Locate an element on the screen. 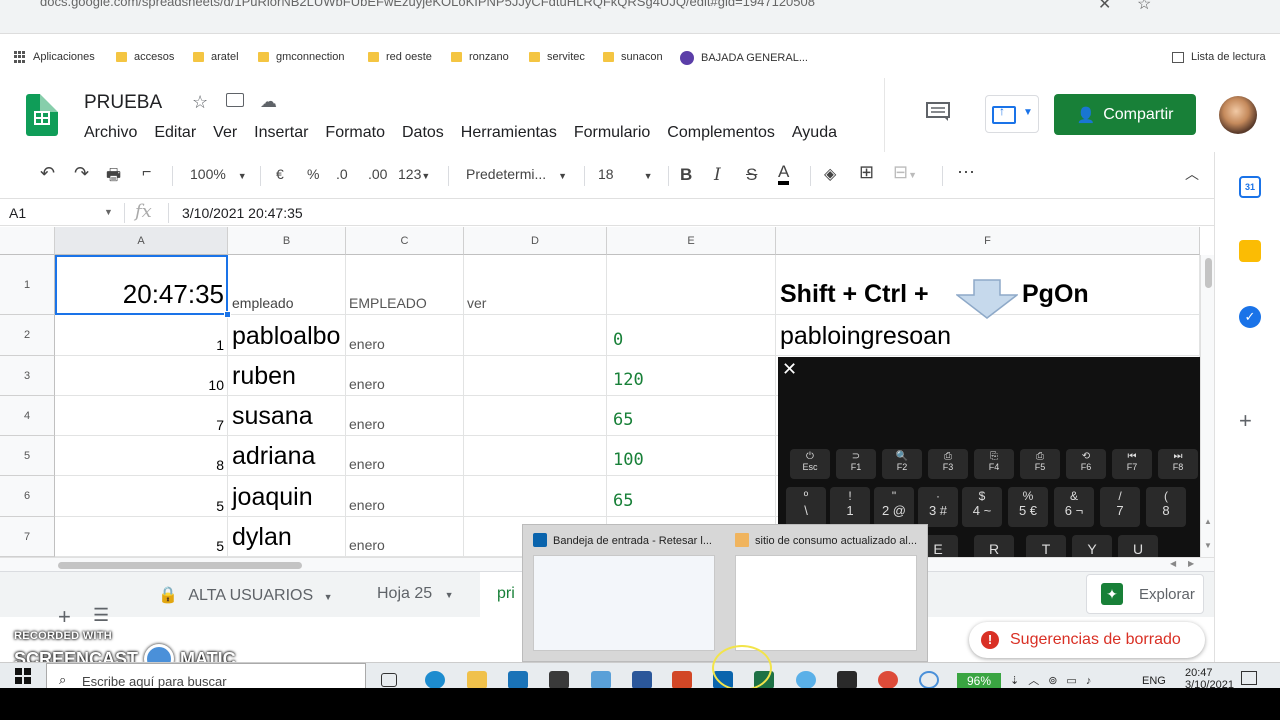 The width and height of the screenshot is (1280, 720). sheet-tab-alta-usuarios: 🔒 ALTA USUARIOS ▼ is located at coordinates (245, 595).